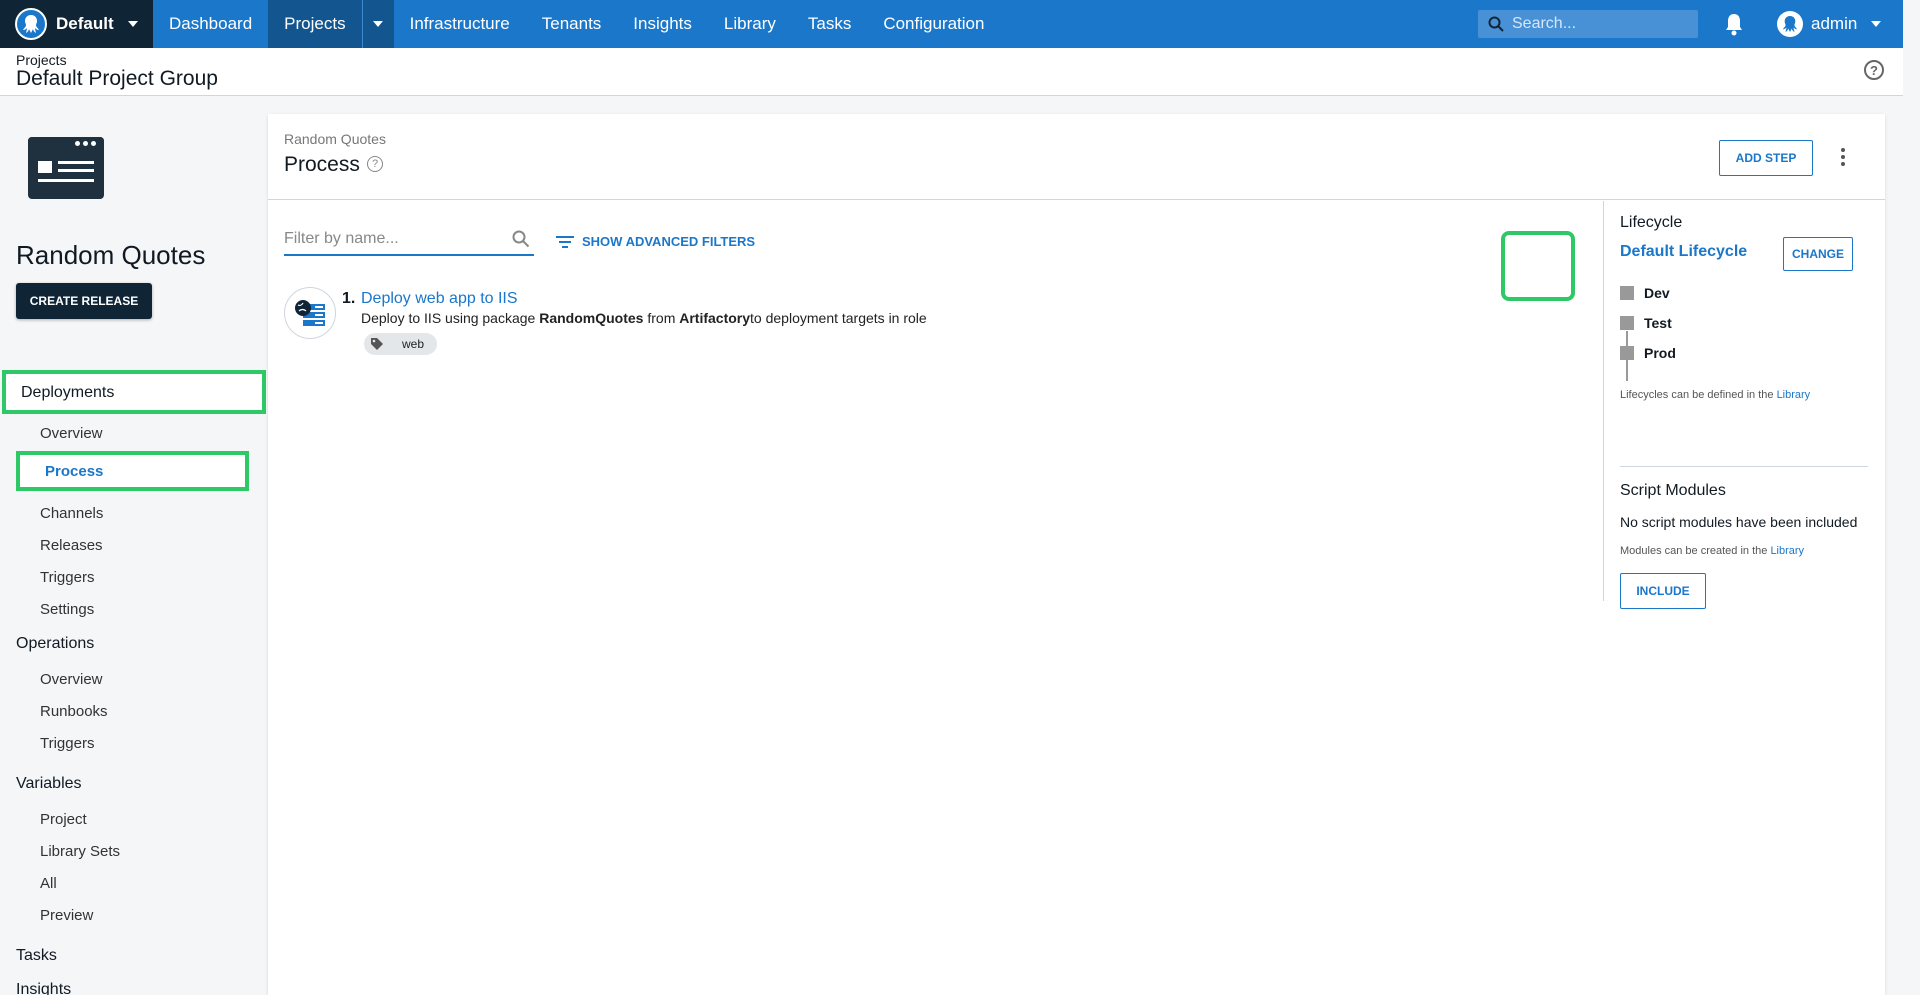 This screenshot has height=995, width=1920. I want to click on project-name: Random Quotes, so click(111, 255).